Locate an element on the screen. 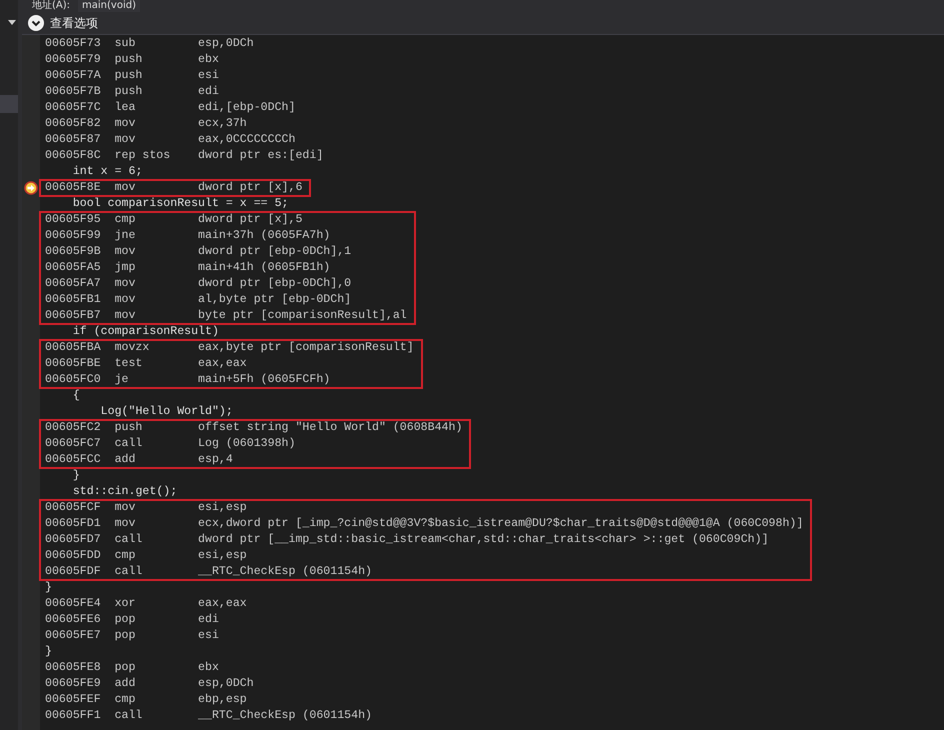 This screenshot has height=730, width=944. instruction-operands: offset string "Hello World" (0608B44h) is located at coordinates (330, 428).